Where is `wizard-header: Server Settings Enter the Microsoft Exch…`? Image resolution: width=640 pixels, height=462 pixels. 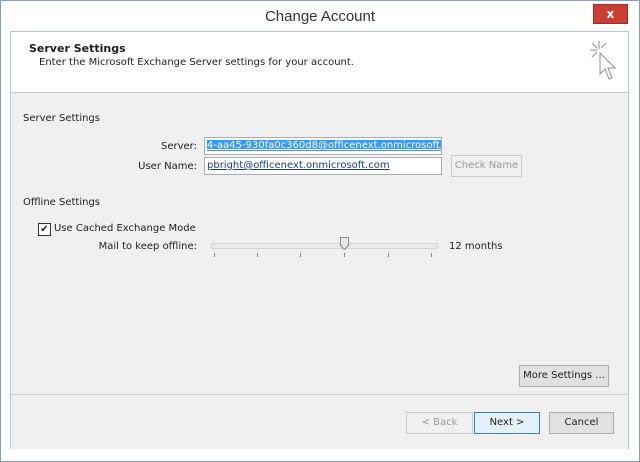 wizard-header: Server Settings Enter the Microsoft Exch… is located at coordinates (319, 62).